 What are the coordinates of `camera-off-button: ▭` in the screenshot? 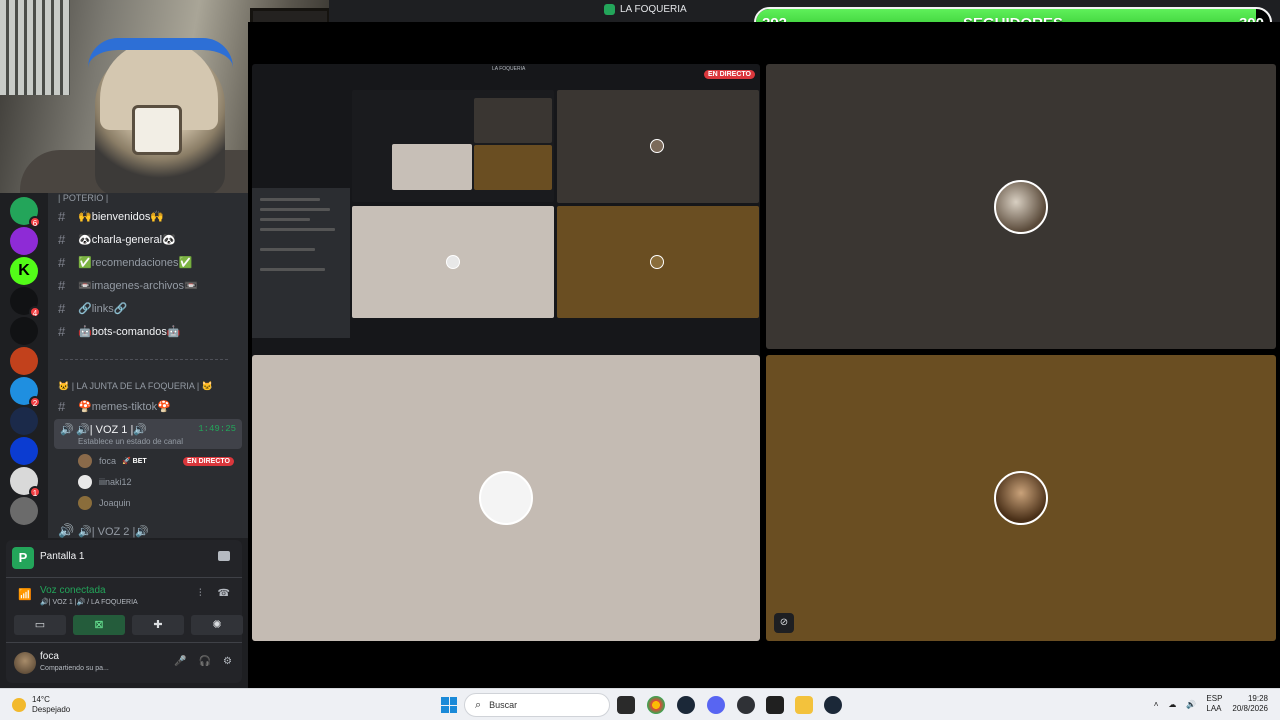 It's located at (40, 625).